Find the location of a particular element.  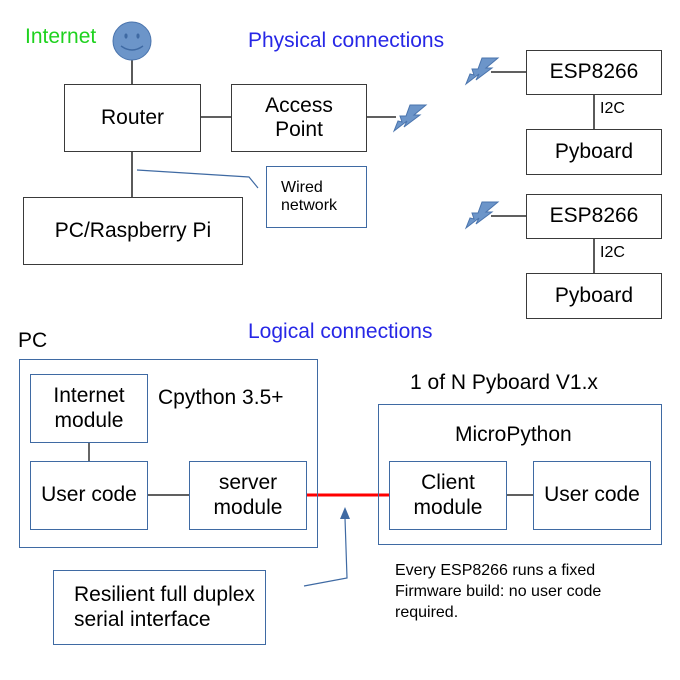

pc-user-code-label: User code is located at coordinates (89, 495).